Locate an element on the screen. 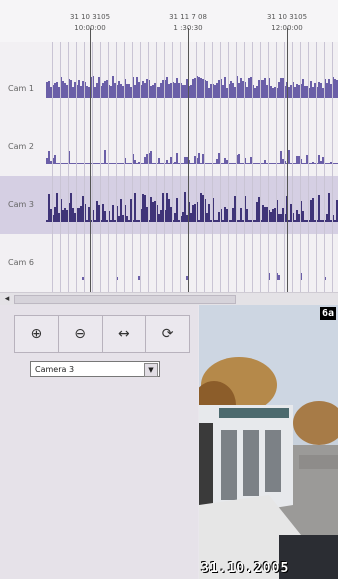  chevron-down-icon: ▼ is located at coordinates (151, 370).